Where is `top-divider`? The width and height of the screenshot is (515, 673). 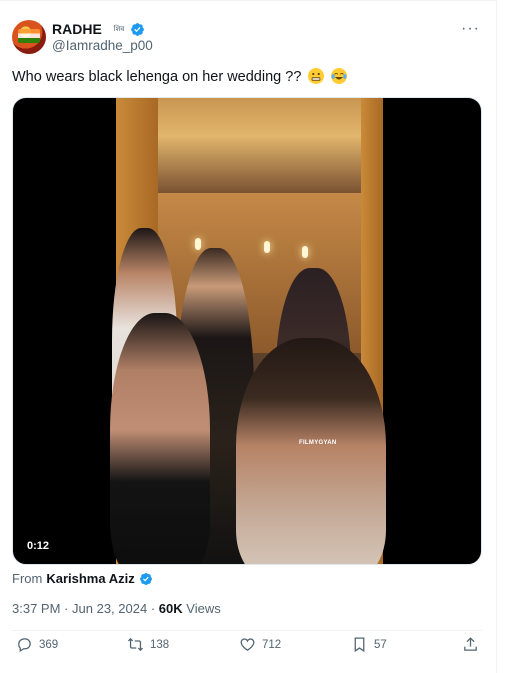
top-divider is located at coordinates (248, 0).